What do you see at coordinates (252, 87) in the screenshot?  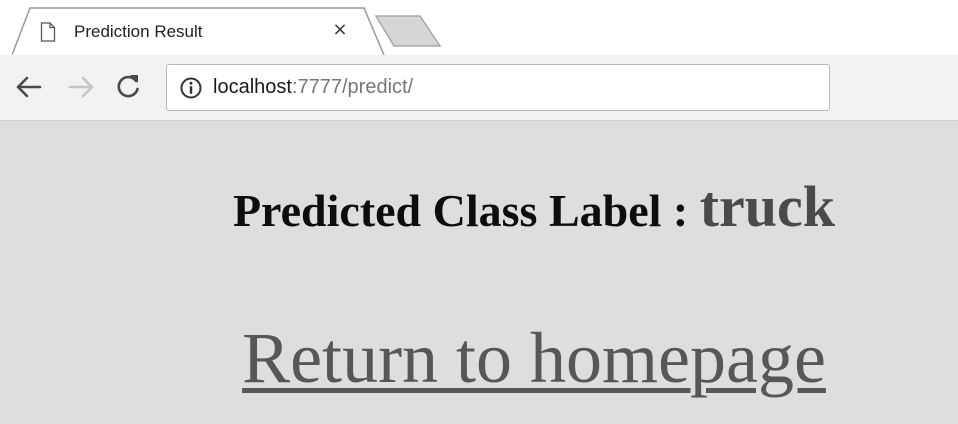 I see `url-host: localhost` at bounding box center [252, 87].